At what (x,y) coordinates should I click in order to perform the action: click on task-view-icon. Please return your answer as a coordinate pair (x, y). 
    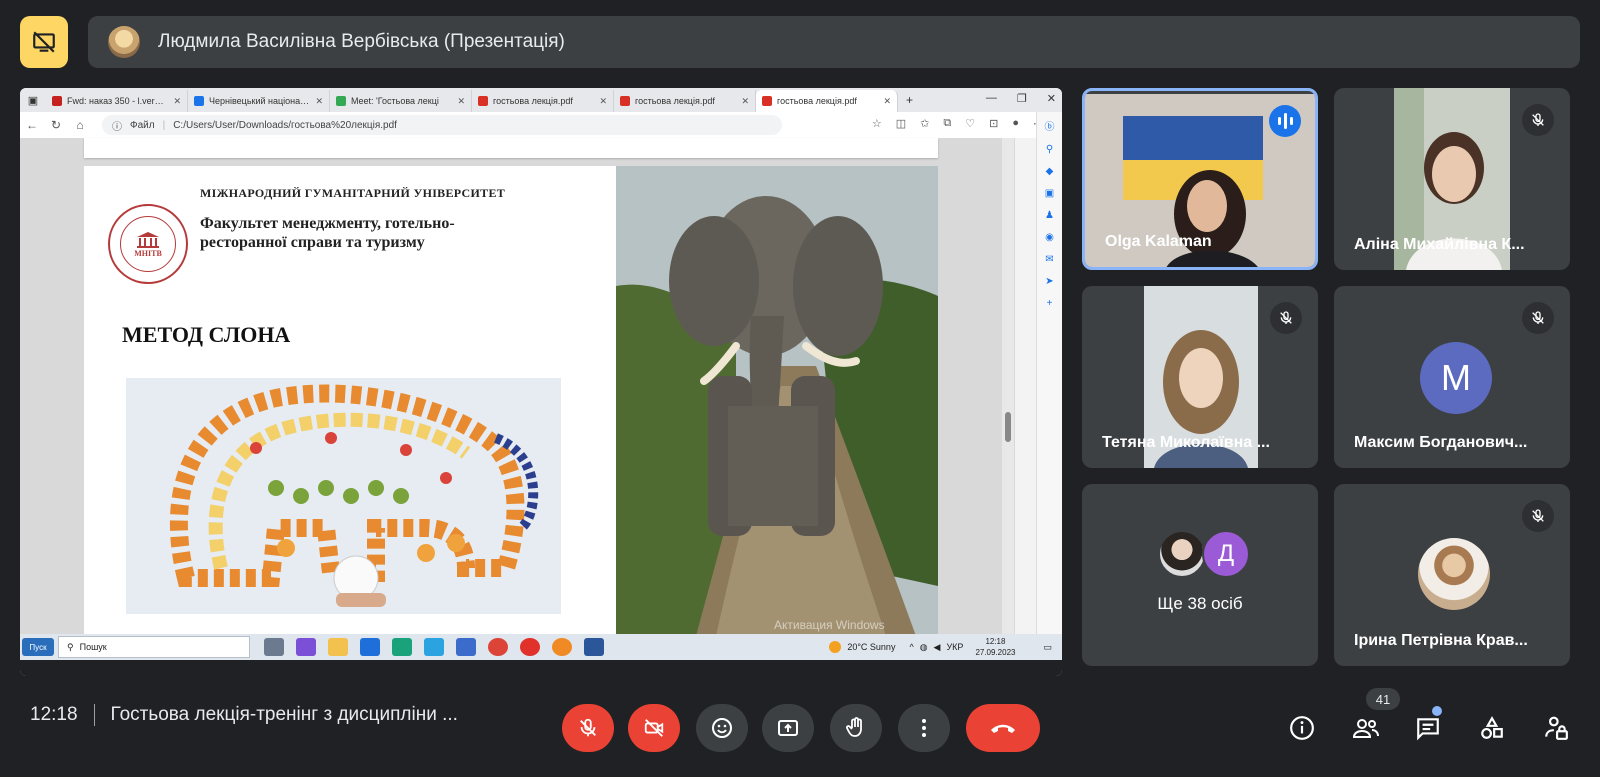
    Looking at the image, I should click on (274, 647).